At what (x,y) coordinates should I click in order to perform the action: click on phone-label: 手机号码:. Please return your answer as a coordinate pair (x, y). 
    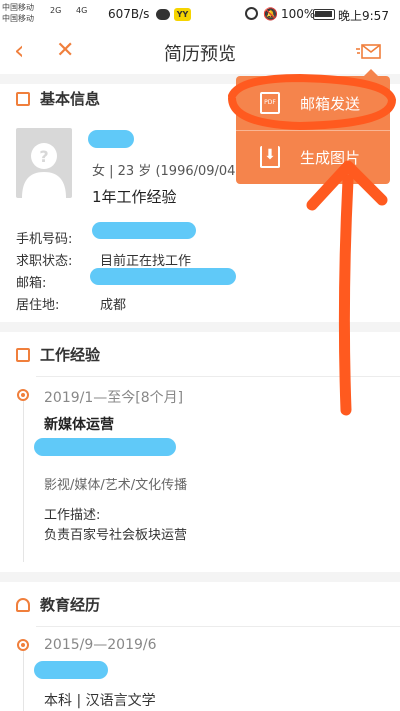
    Looking at the image, I should click on (44, 239).